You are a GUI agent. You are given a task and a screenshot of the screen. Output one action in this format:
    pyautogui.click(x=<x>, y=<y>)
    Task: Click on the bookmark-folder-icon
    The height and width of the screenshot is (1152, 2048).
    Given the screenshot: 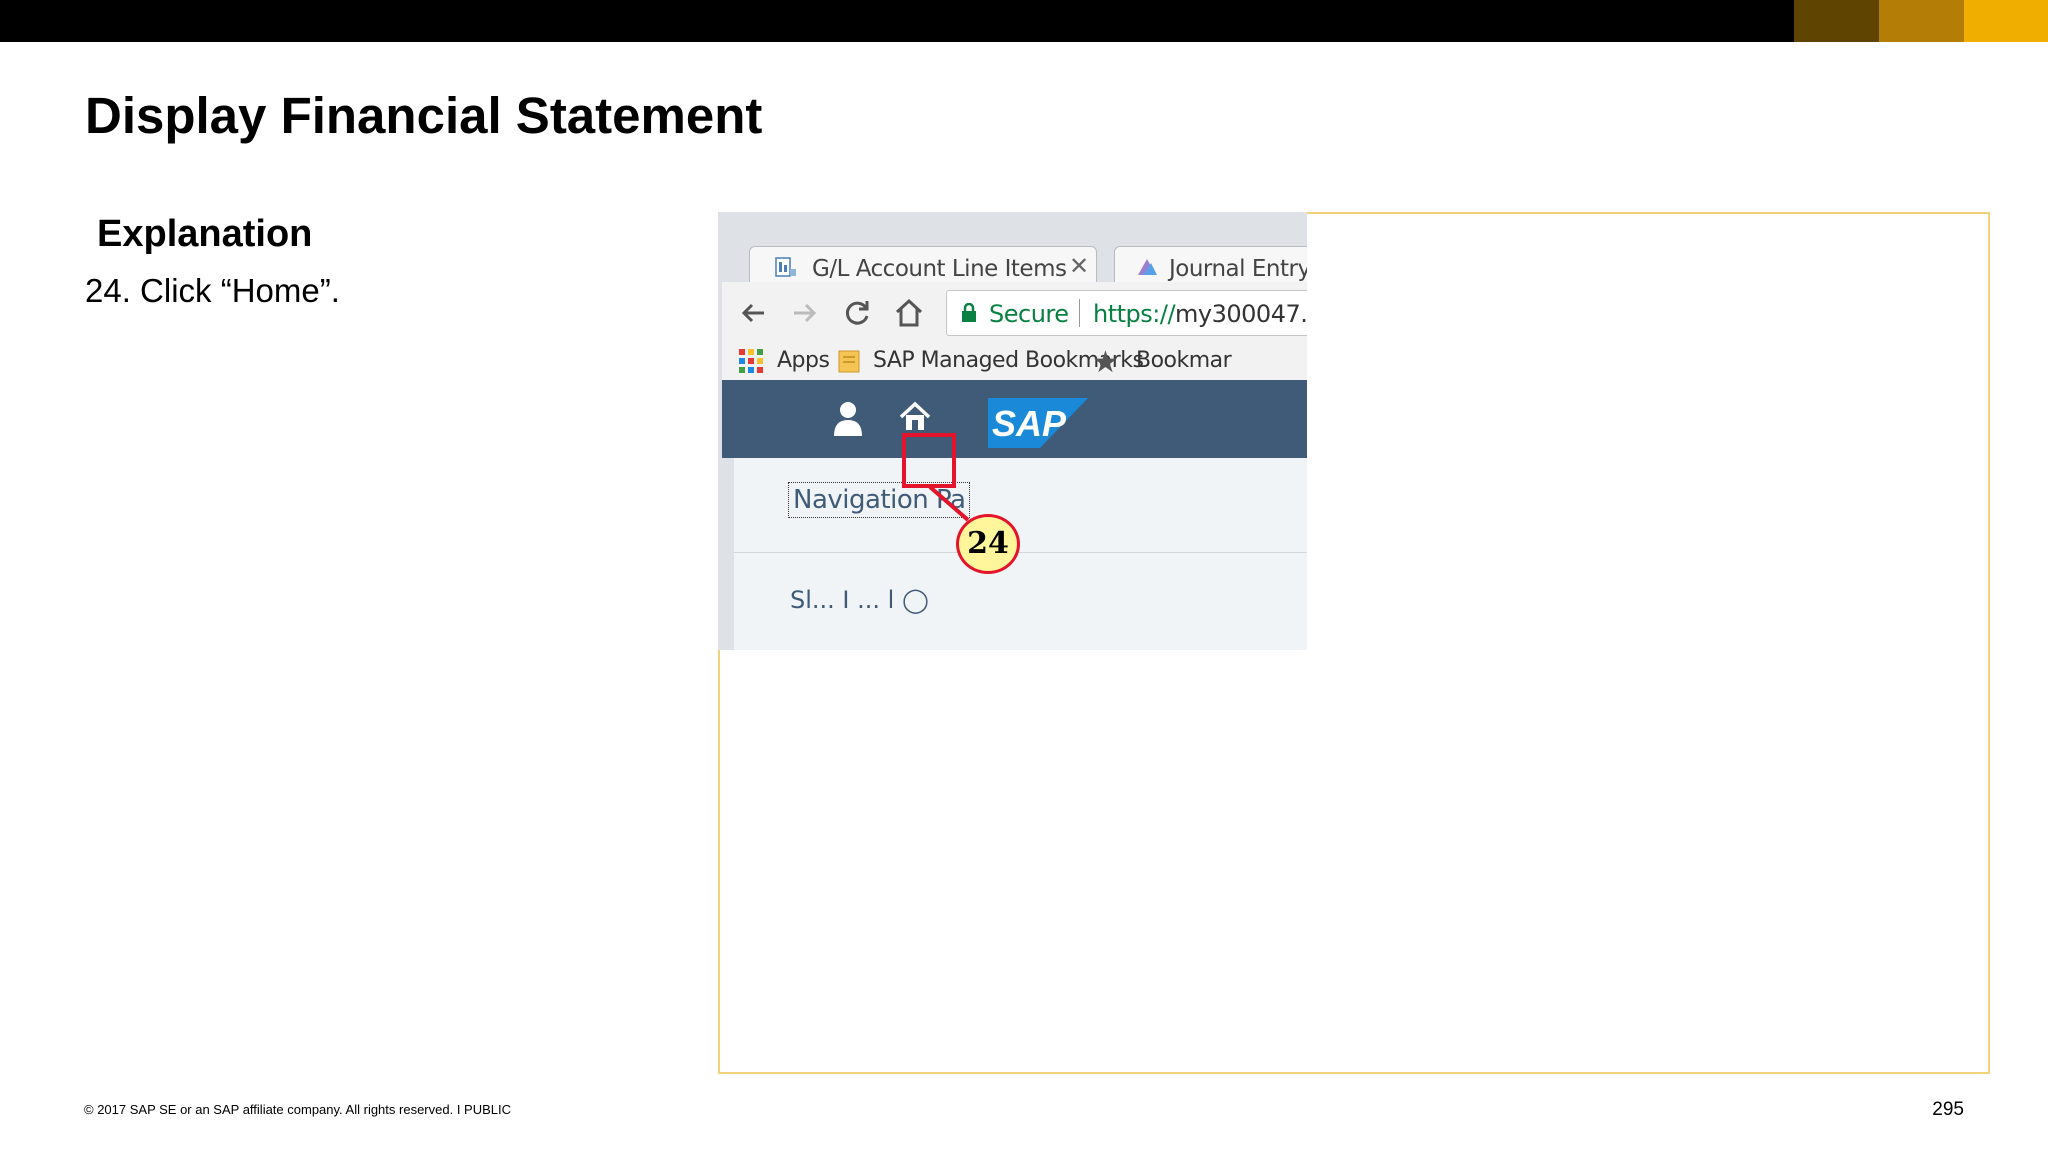 What is the action you would take?
    pyautogui.click(x=849, y=361)
    